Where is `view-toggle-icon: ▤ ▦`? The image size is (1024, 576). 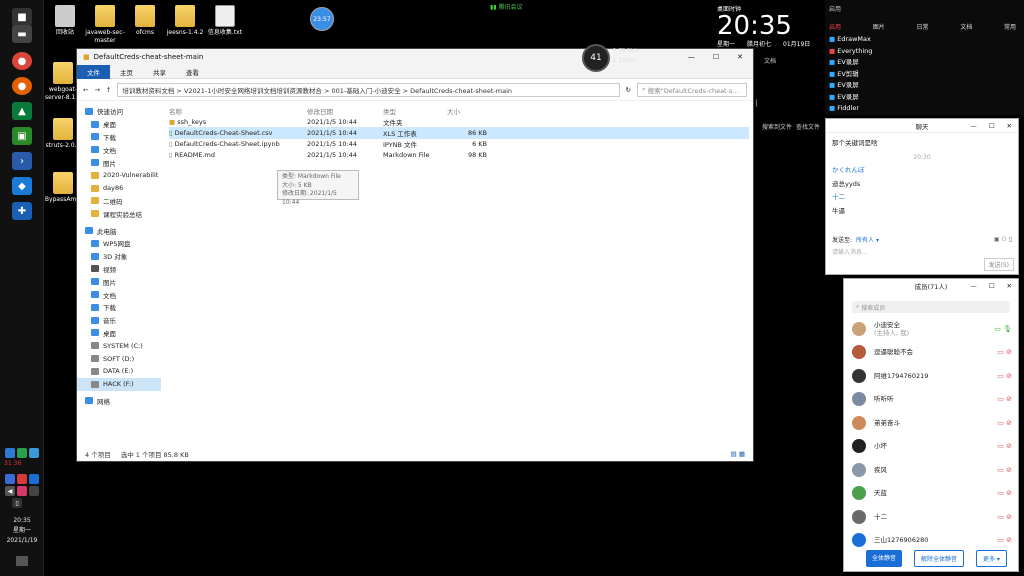 view-toggle-icon: ▤ ▦ is located at coordinates (738, 454).